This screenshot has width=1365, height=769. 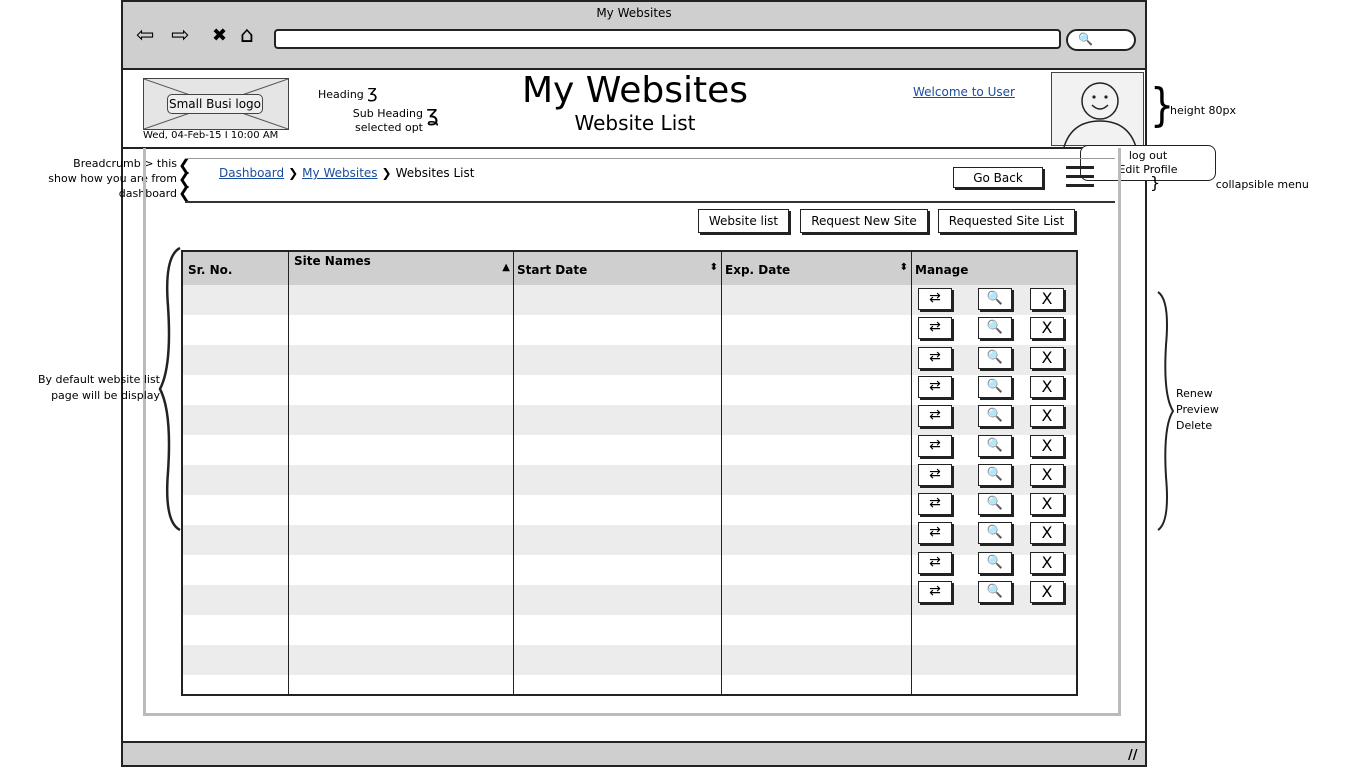 I want to click on column-label: Sr. No., so click(x=210, y=270).